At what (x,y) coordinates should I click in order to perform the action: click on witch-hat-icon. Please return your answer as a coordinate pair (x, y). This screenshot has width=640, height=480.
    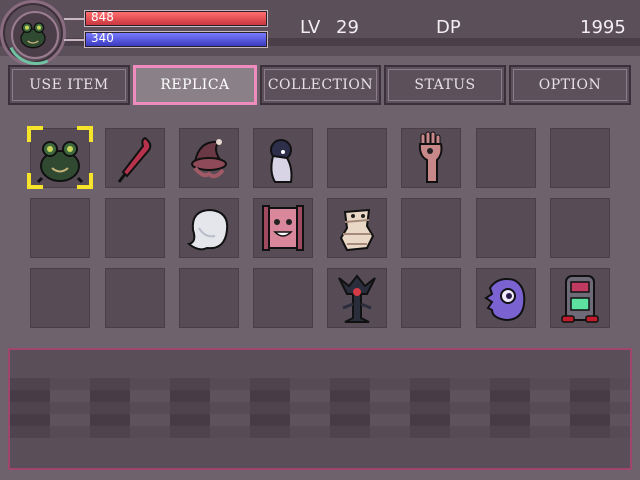
    Looking at the image, I should click on (209, 159).